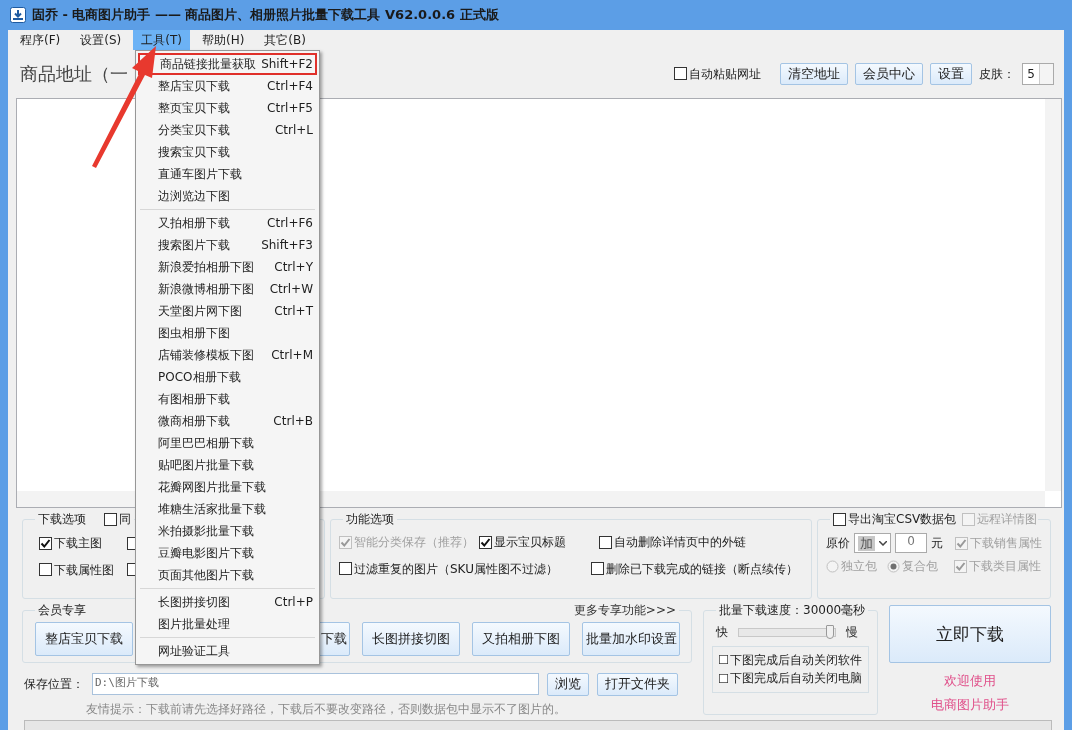 The width and height of the screenshot is (1072, 730). What do you see at coordinates (911, 543) in the screenshot?
I see `price-field: 0` at bounding box center [911, 543].